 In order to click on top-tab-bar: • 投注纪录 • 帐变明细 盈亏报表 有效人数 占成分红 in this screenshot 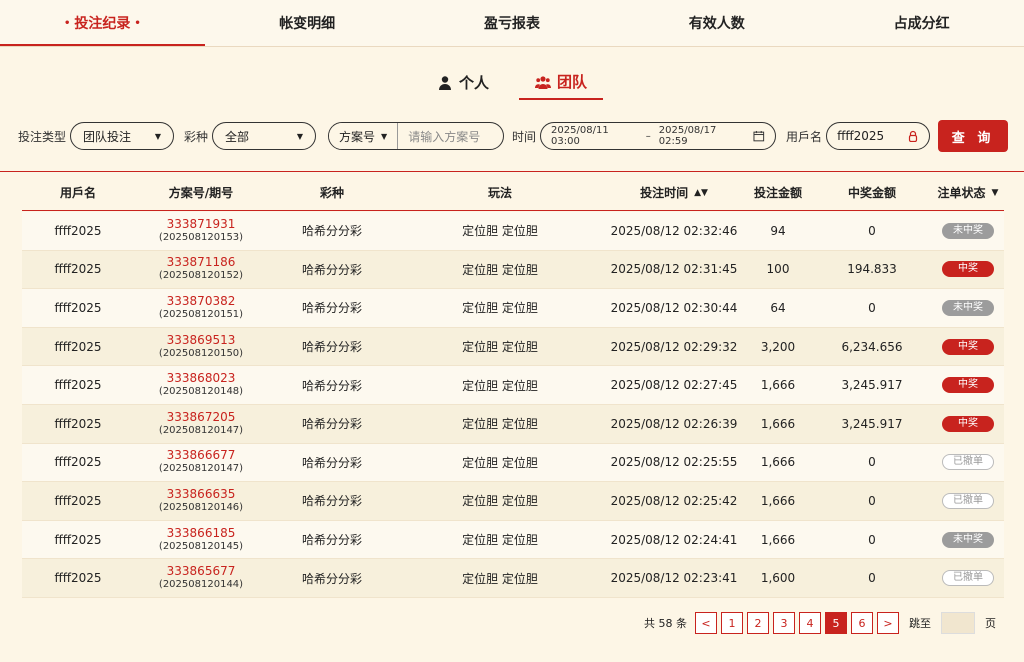, I will do `click(512, 23)`.